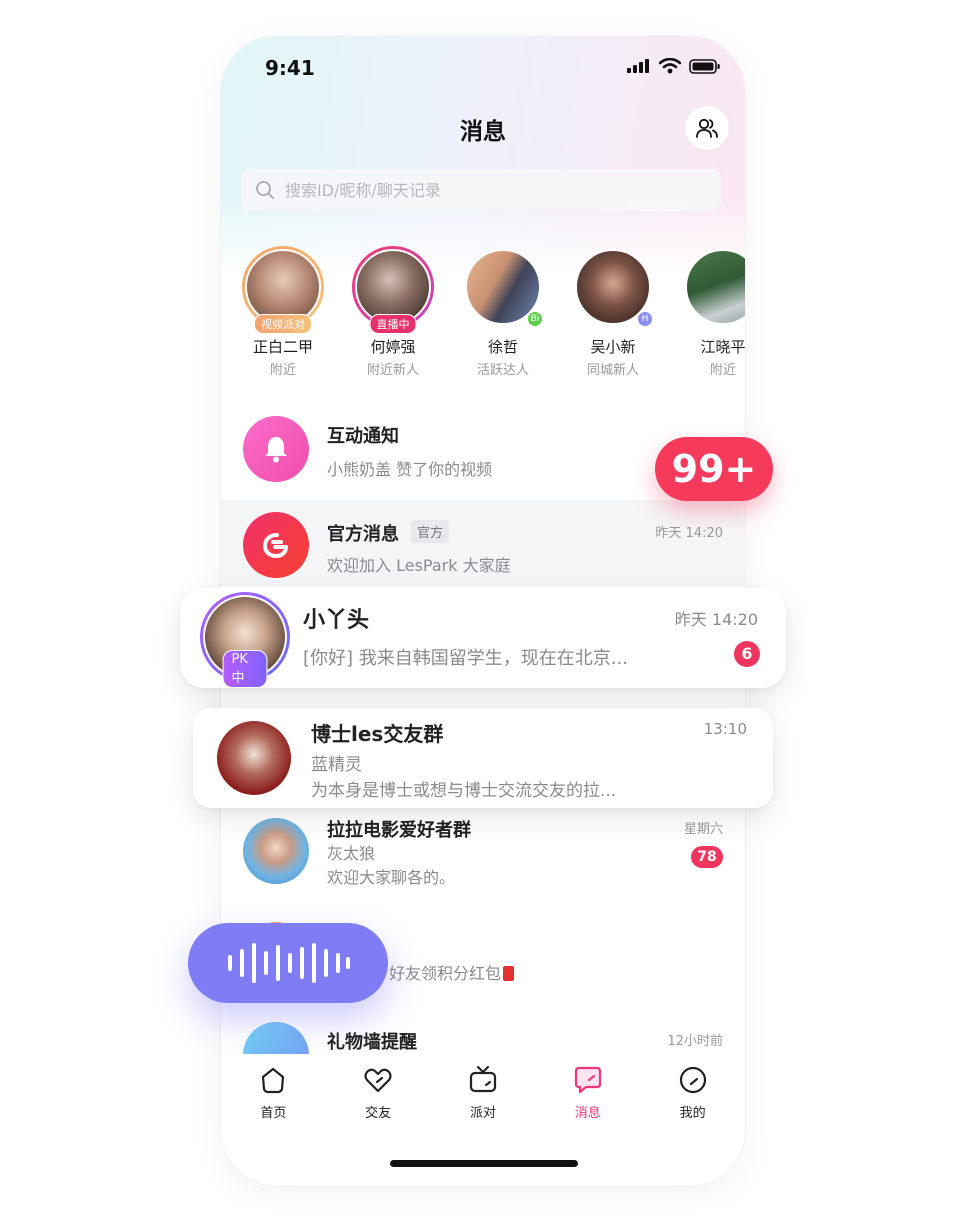 This screenshot has width=966, height=1212. What do you see at coordinates (378, 1080) in the screenshot?
I see `heart-icon` at bounding box center [378, 1080].